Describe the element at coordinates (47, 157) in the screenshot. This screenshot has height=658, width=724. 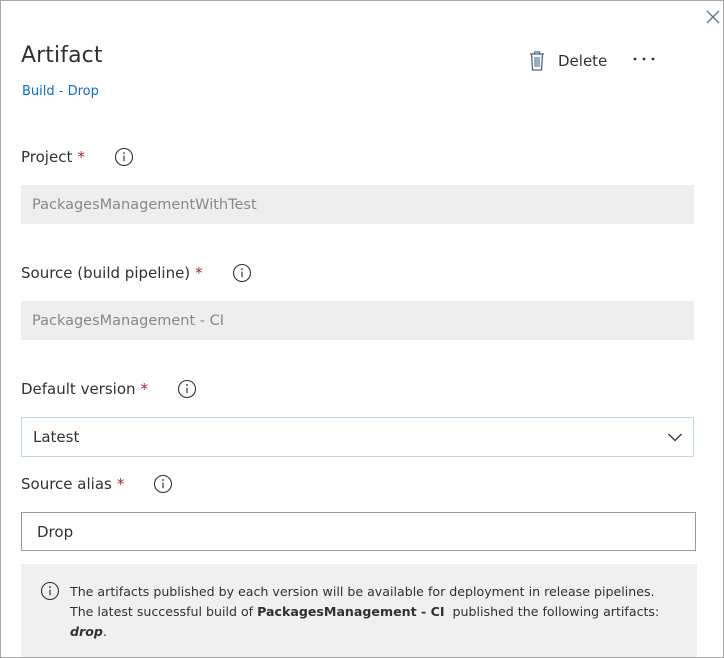
I see `project-label: Project` at that location.